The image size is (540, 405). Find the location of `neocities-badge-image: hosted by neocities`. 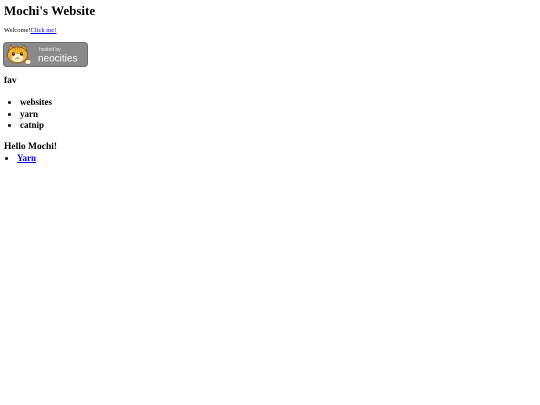

neocities-badge-image: hosted by neocities is located at coordinates (45, 54).